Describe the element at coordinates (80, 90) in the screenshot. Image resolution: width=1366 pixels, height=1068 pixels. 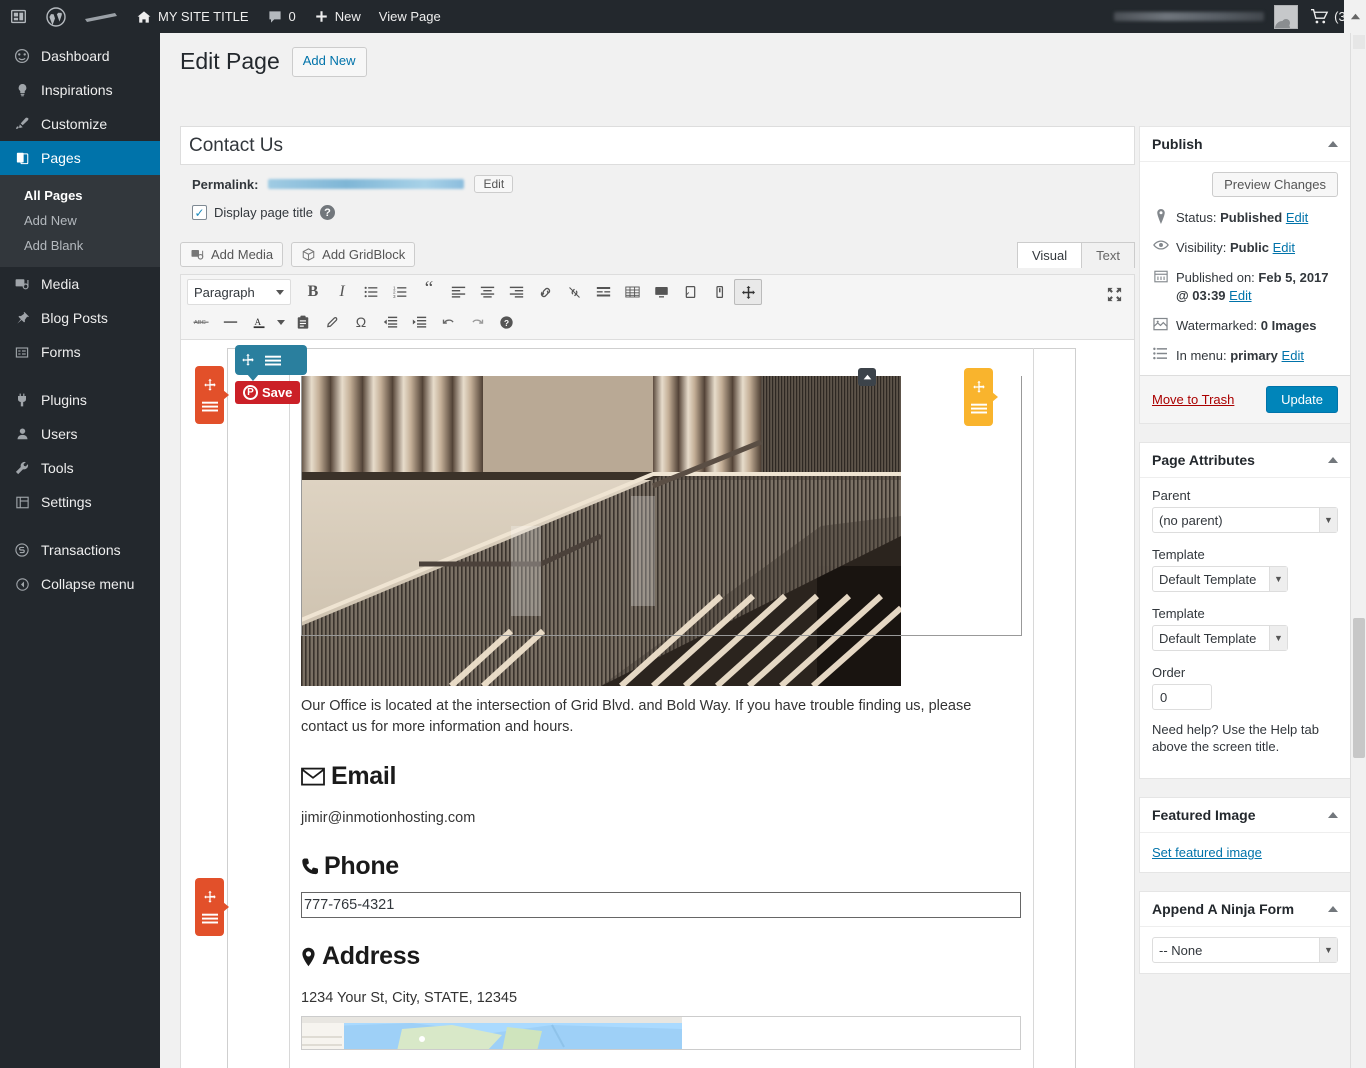
I see `sidebar-item-inspirations: Inspirations` at that location.